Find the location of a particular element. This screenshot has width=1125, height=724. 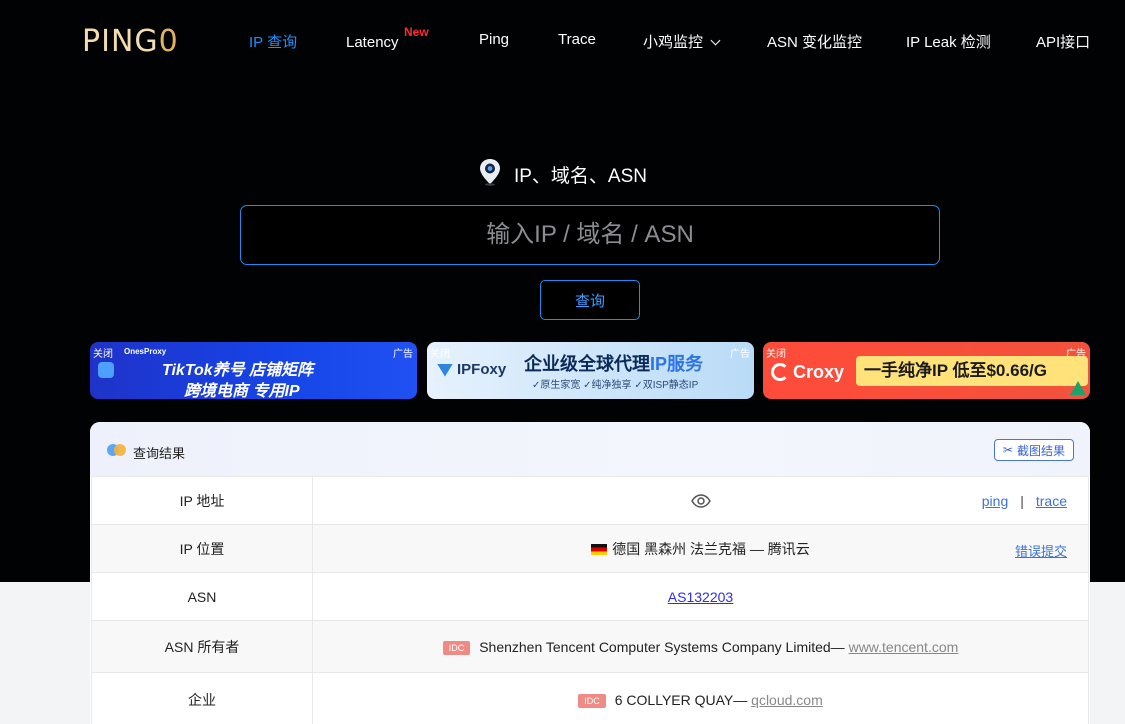

table-row-ip-location: IP 位置 德国 黑森州 法兰克福 — 腾讯云 错误提交 is located at coordinates (590, 548).